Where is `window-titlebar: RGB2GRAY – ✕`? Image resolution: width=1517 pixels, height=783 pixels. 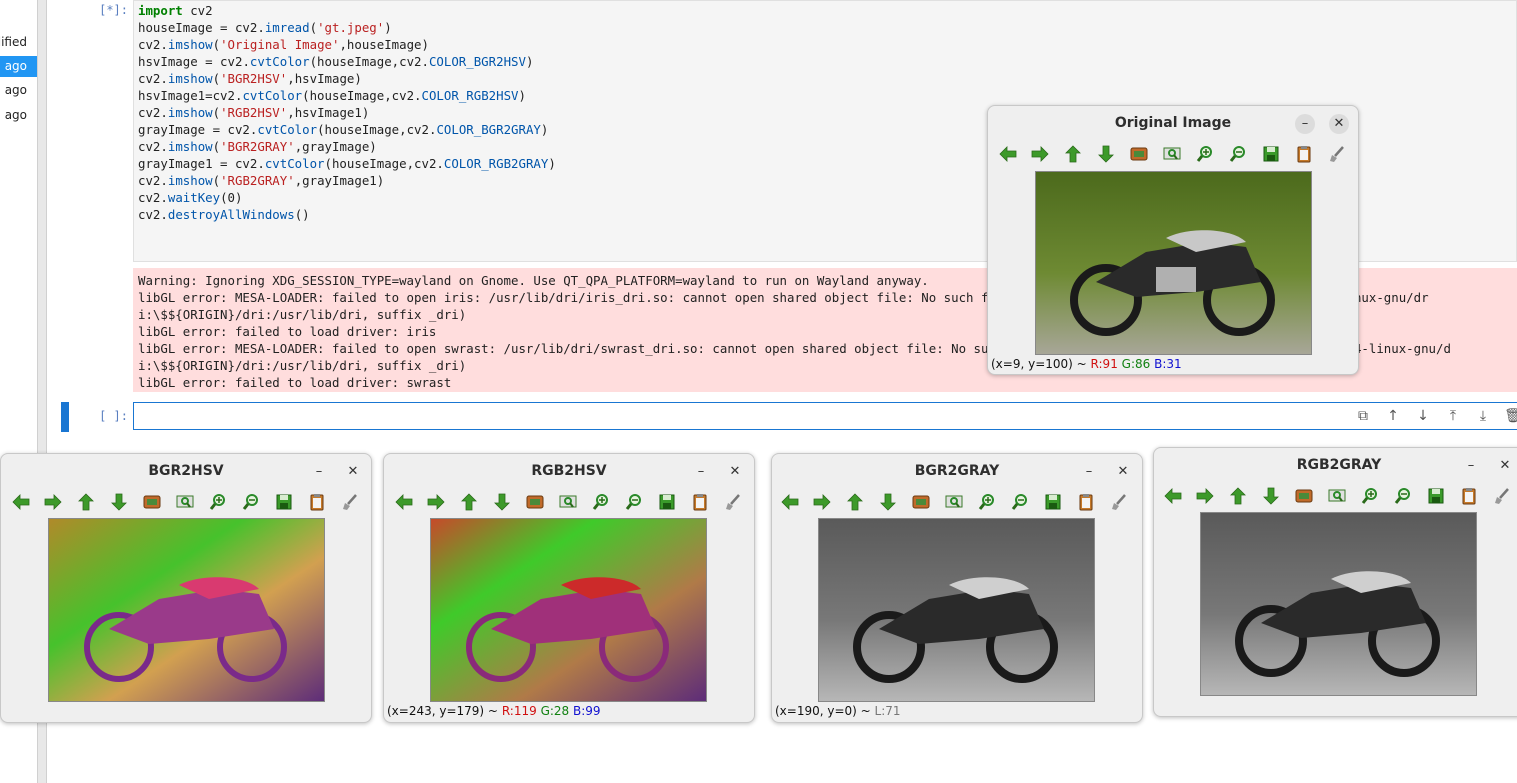 window-titlebar: RGB2GRAY – ✕ is located at coordinates (1335, 466).